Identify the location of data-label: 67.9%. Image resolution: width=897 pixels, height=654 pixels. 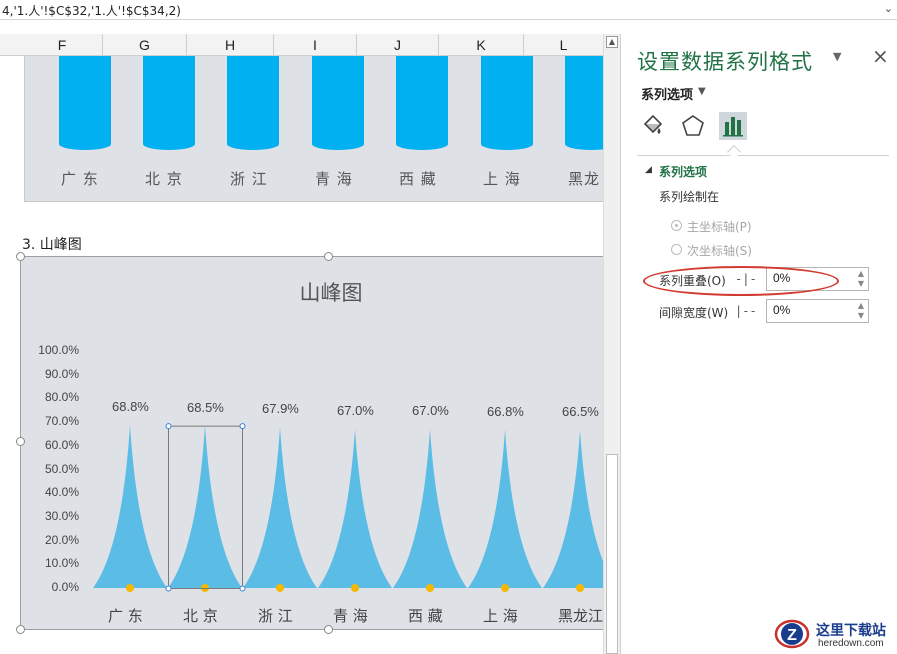
(280, 408).